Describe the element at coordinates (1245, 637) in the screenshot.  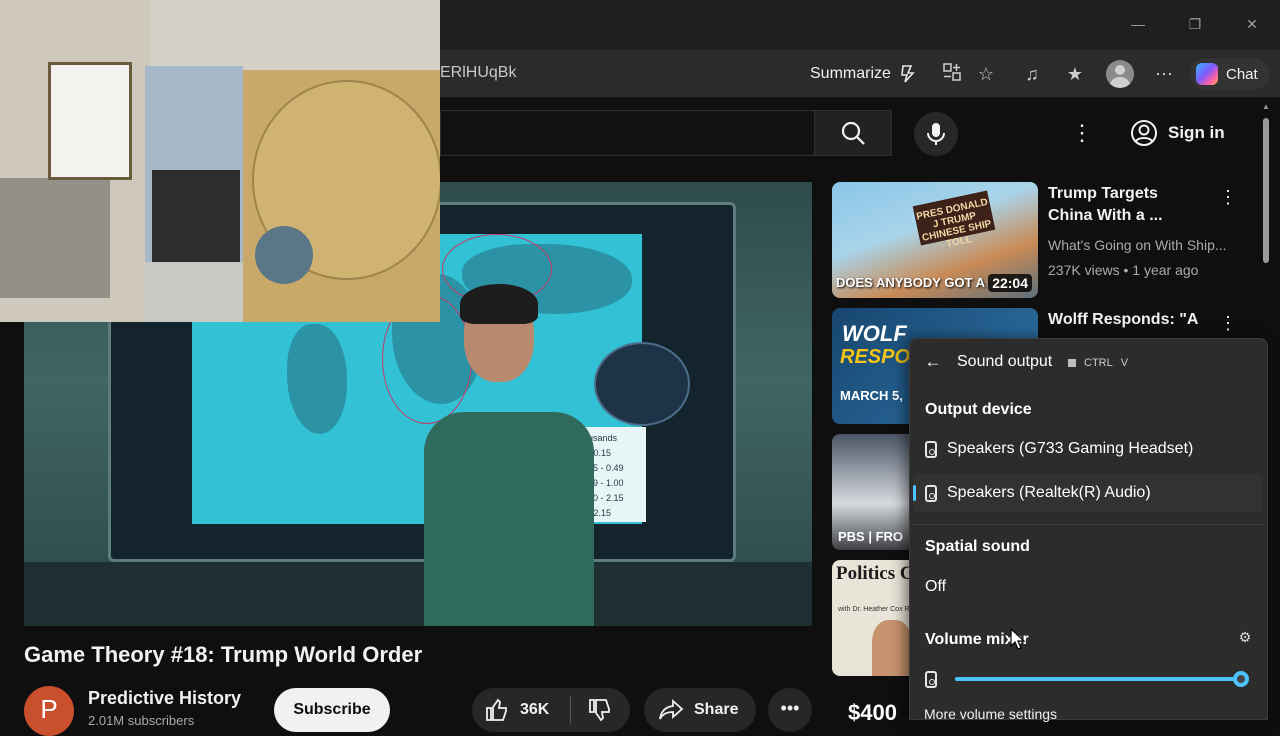
I see `gear-icon: ⚙` at that location.